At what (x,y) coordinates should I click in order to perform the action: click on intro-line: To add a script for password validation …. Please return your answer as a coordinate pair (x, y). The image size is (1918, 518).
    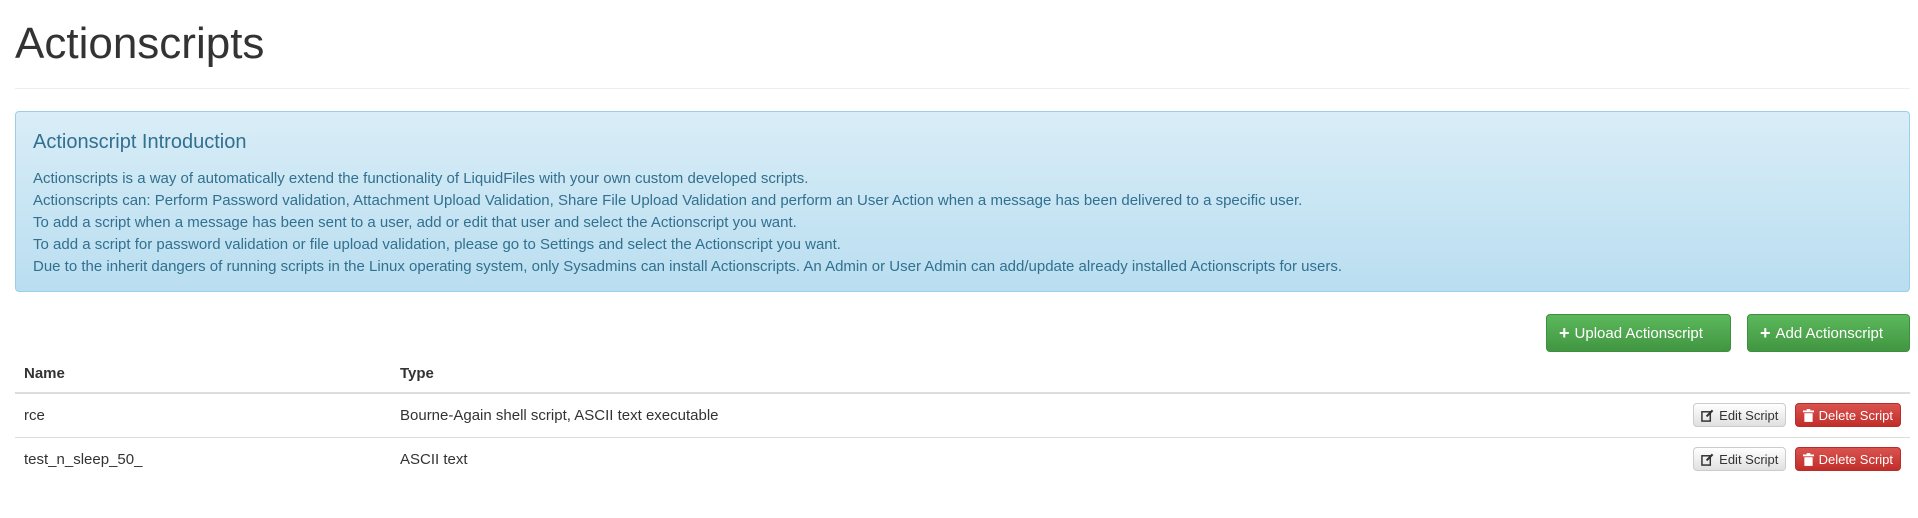
    Looking at the image, I should click on (437, 244).